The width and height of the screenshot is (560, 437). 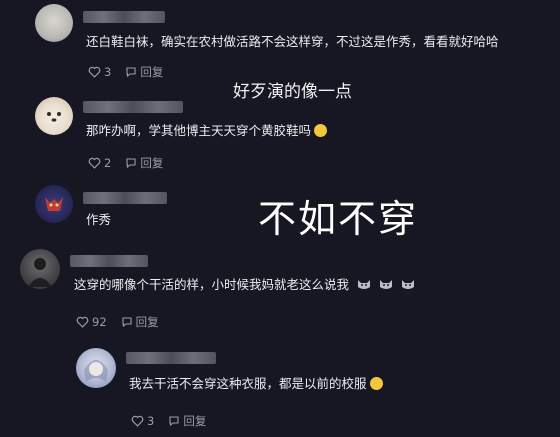 I want to click on comment-text: 还白鞋白袜，确实在农村做活路不会这样穿，不过这是作秀，看看就好哈哈, so click(x=292, y=41).